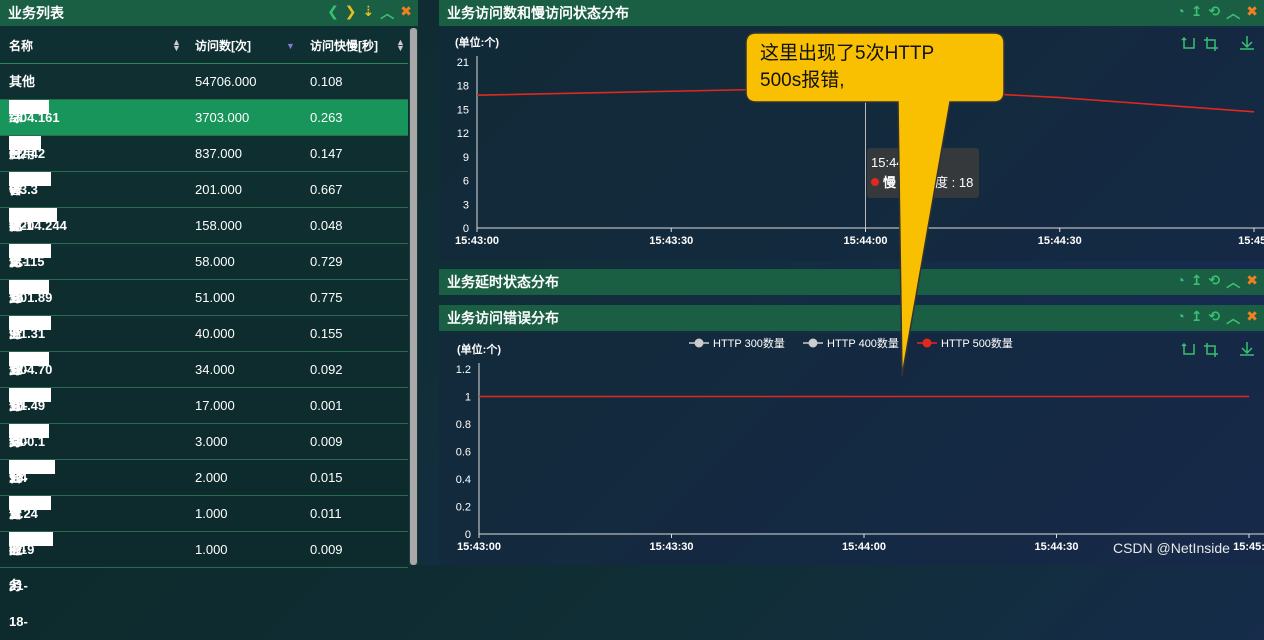 Image resolution: width=1264 pixels, height=640 pixels. I want to click on legend-label: HTTP 300数量, so click(749, 343).